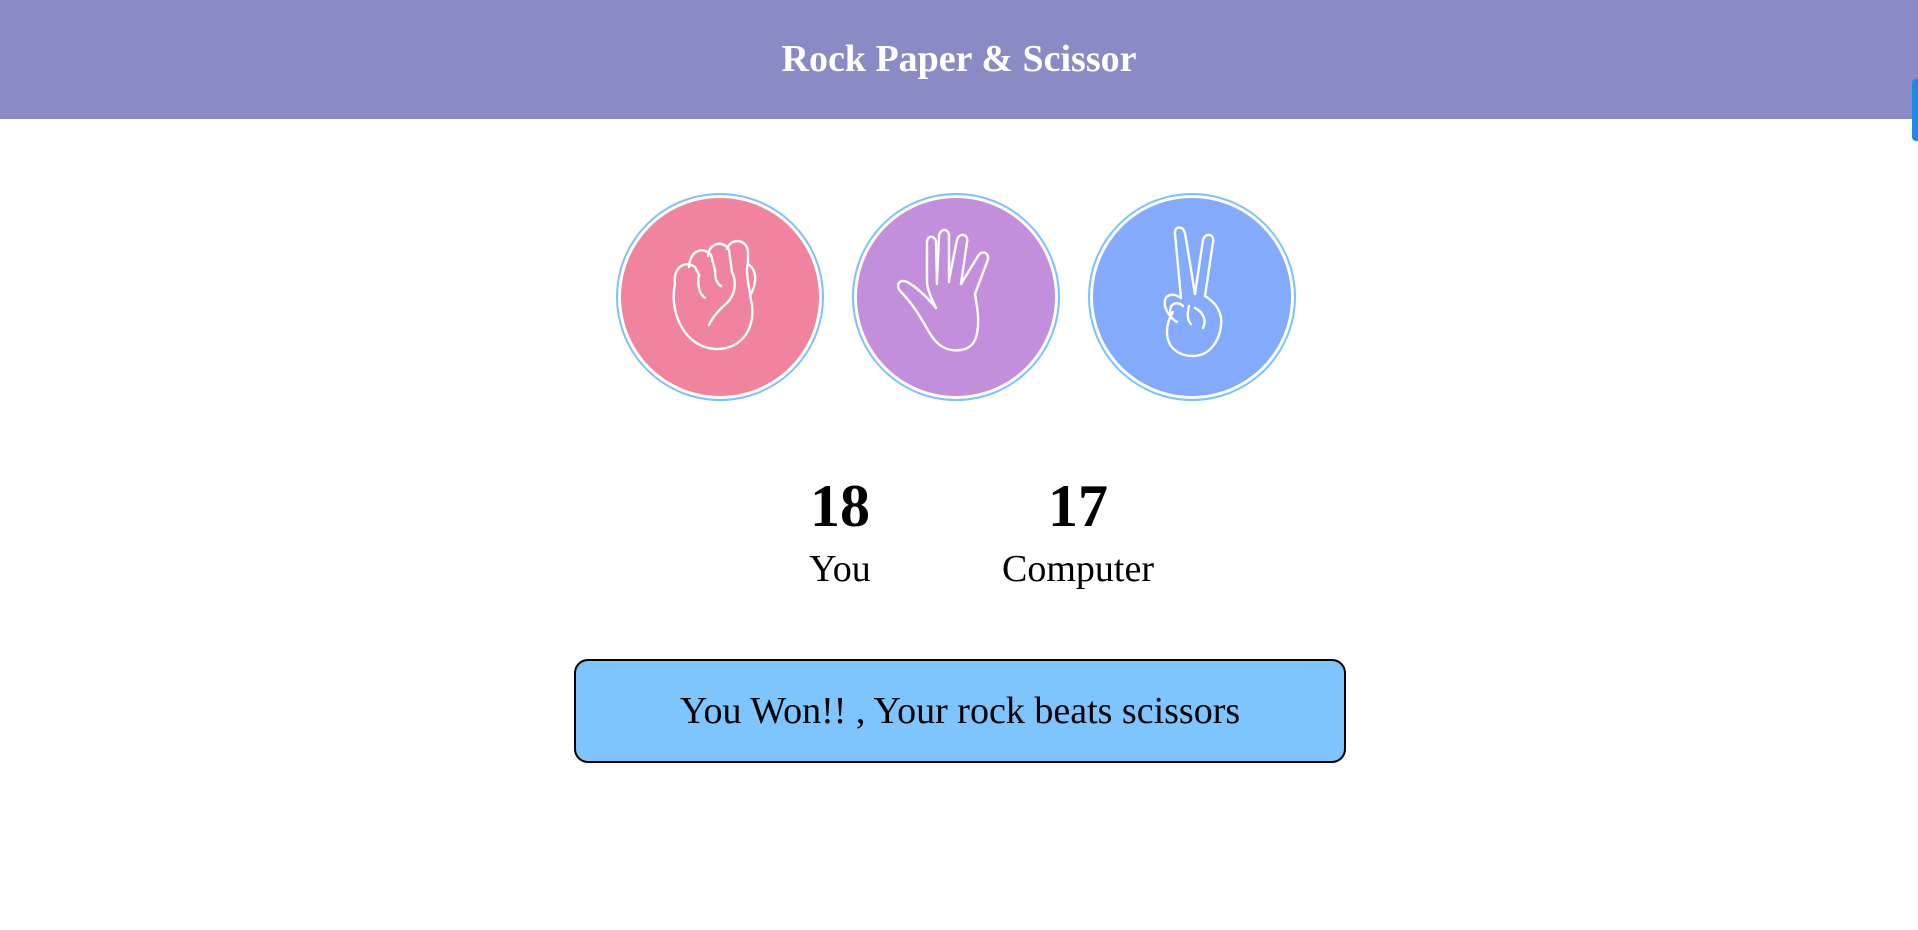 The height and width of the screenshot is (930, 1918). I want to click on computer-score-label: Computer, so click(1078, 569).